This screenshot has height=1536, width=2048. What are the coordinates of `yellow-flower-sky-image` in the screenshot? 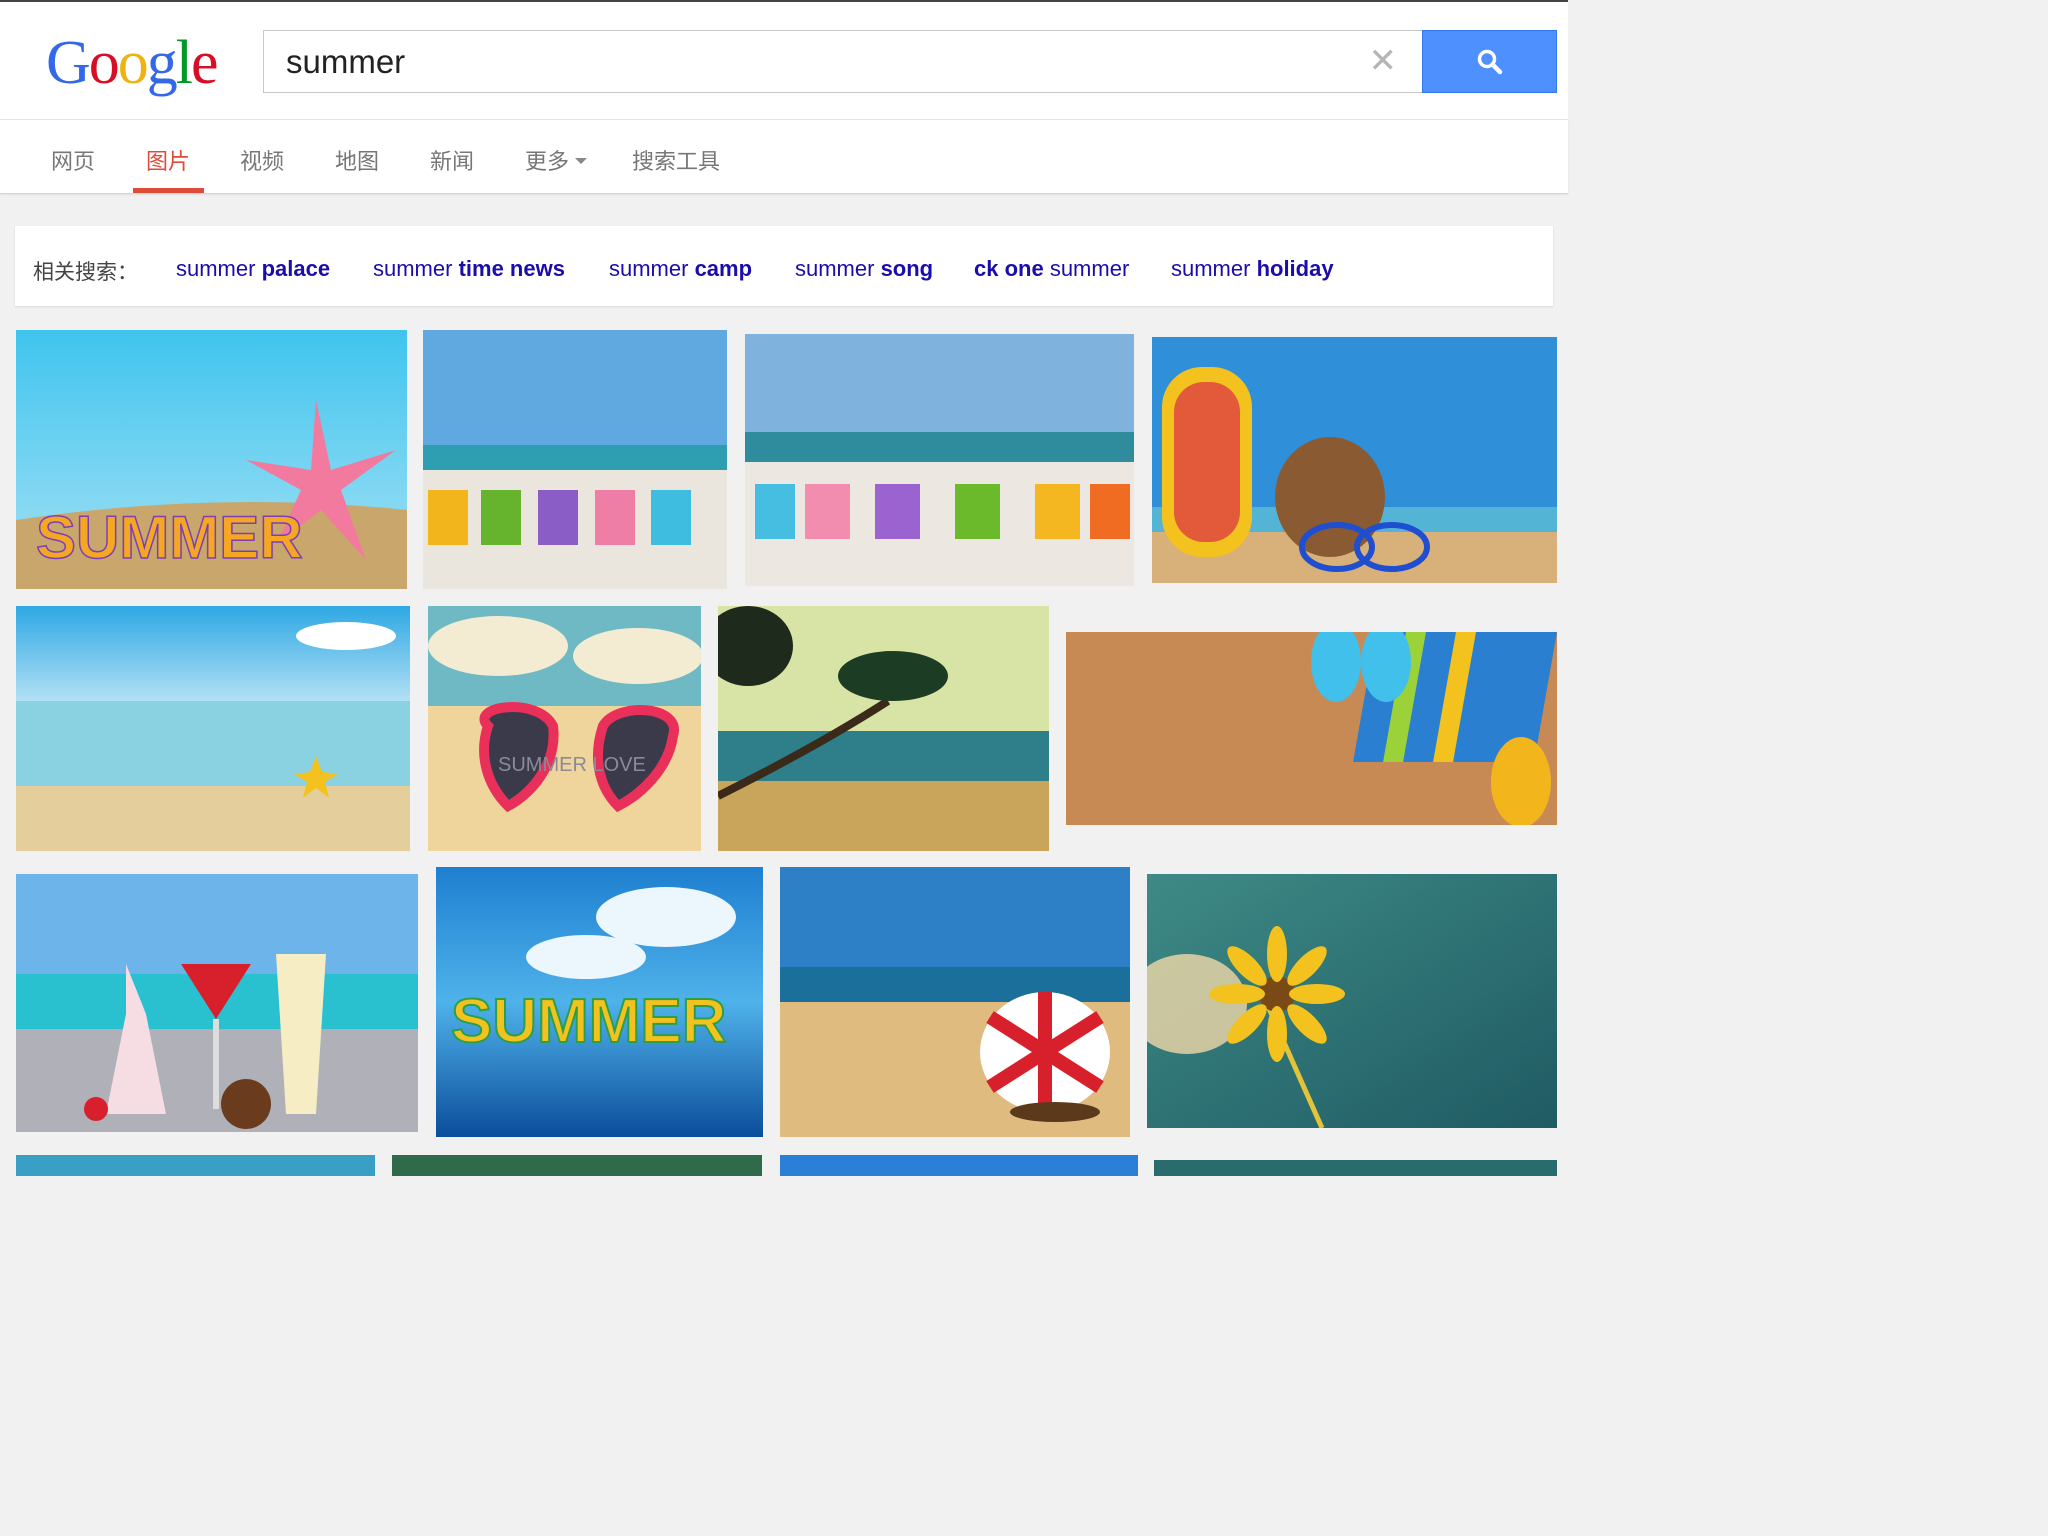 It's located at (1352, 1001).